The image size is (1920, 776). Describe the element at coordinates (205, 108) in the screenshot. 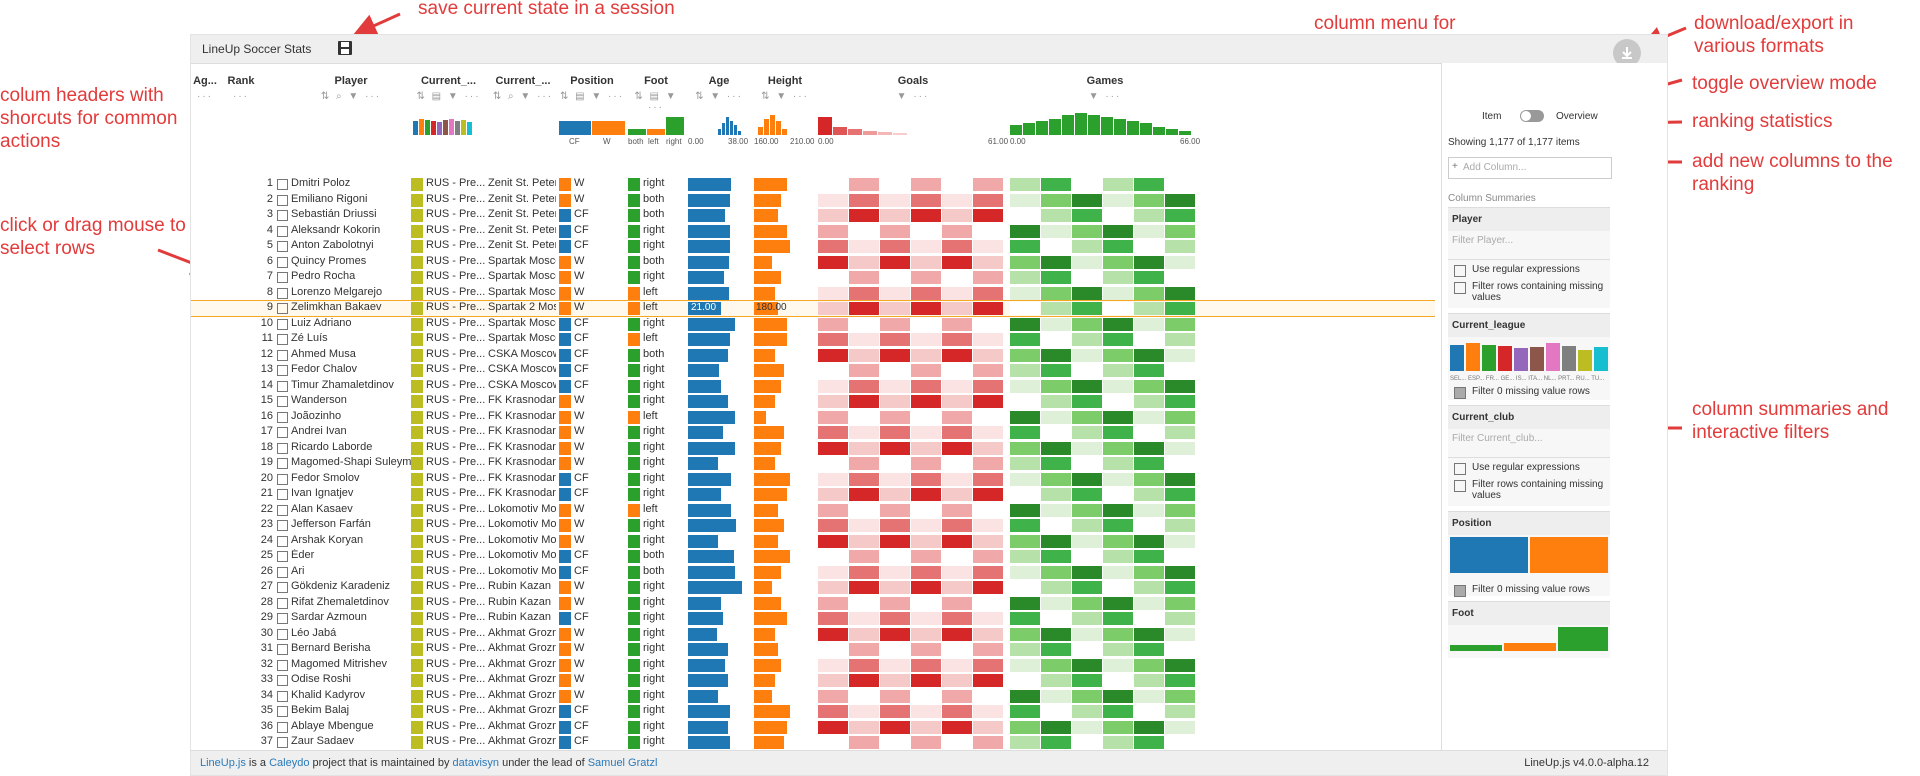

I see `header-aggregate: Ag... ···` at that location.